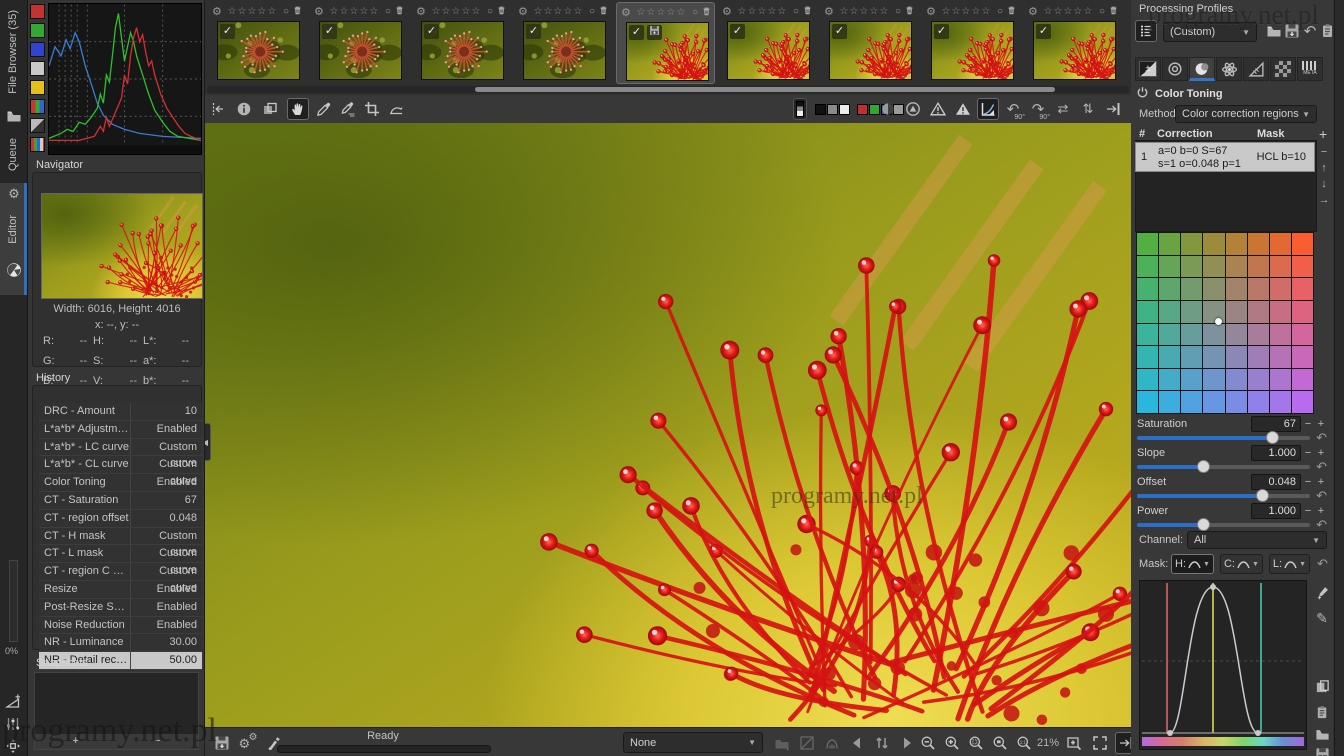 Image resolution: width=1344 pixels, height=756 pixels. What do you see at coordinates (120, 625) in the screenshot?
I see `history-row: Noise Reduction Enabled` at bounding box center [120, 625].